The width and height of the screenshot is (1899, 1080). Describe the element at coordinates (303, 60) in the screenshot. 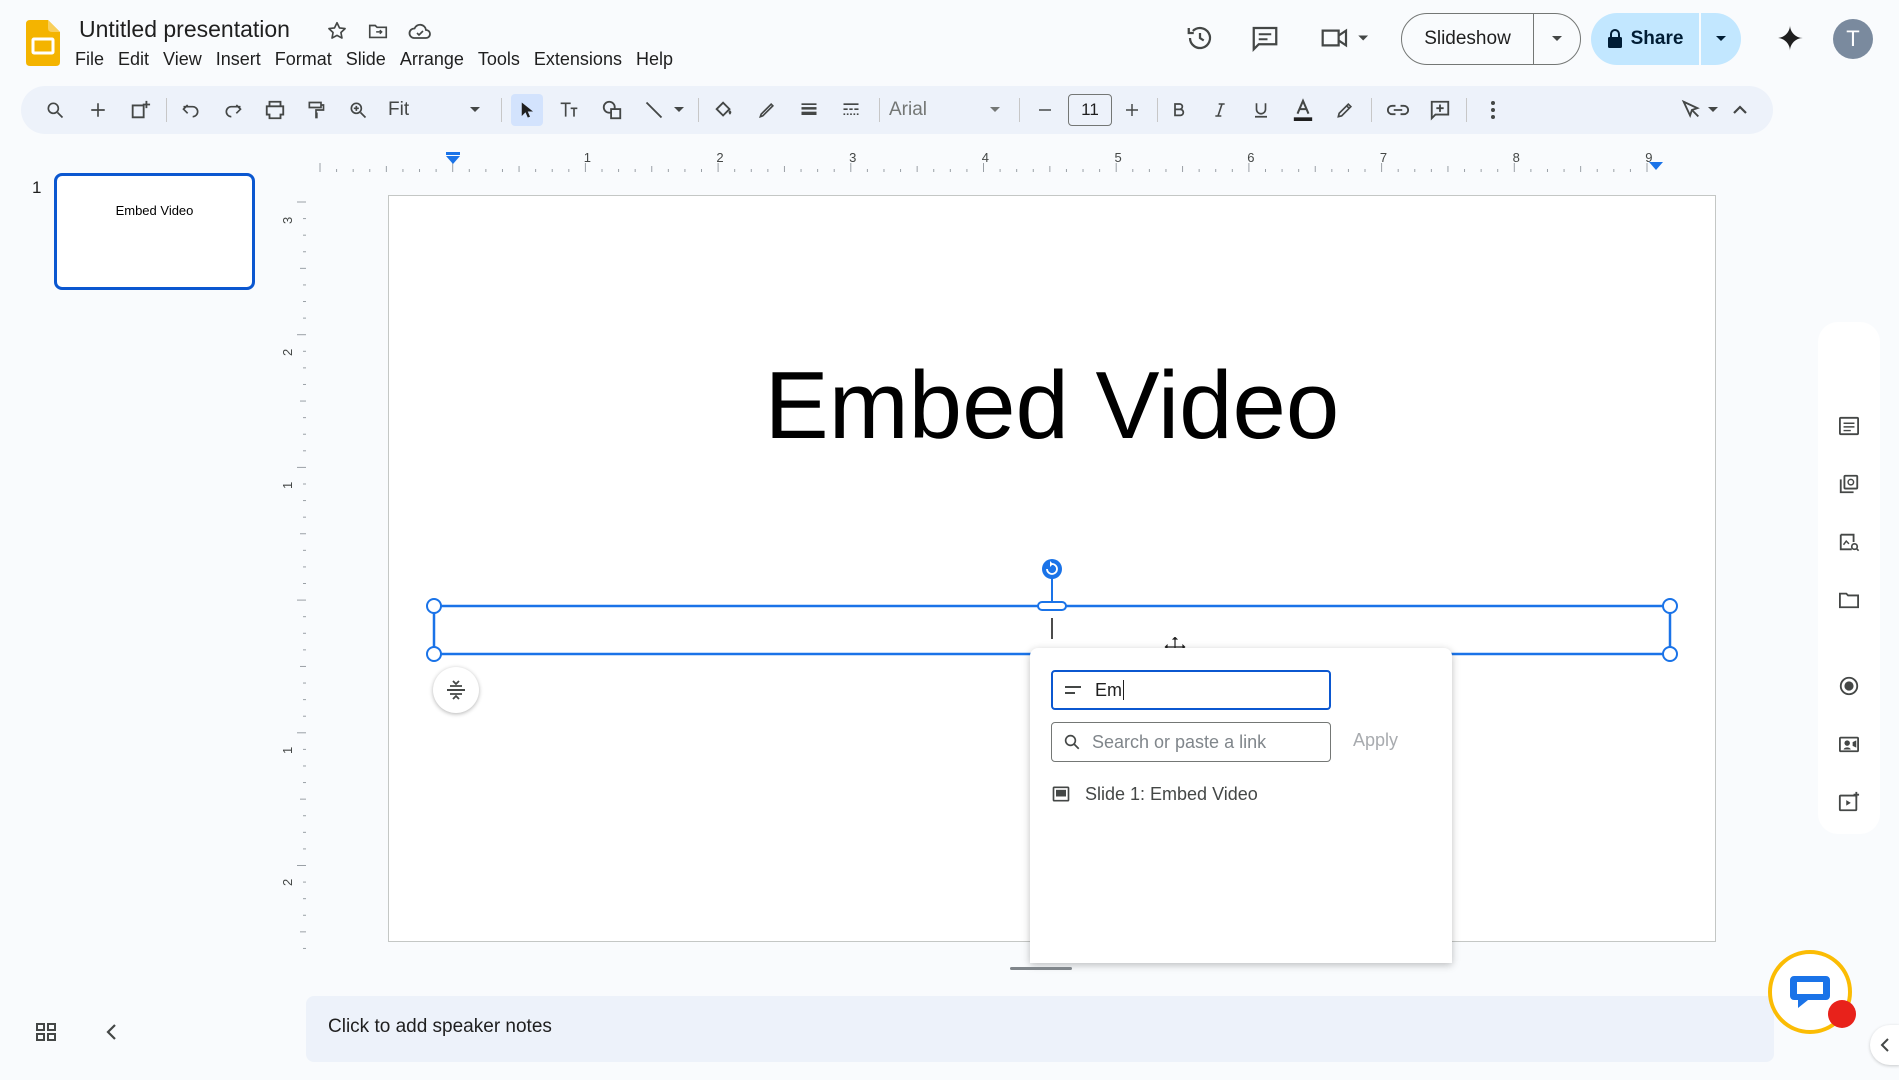

I see `menu-format: Format` at that location.